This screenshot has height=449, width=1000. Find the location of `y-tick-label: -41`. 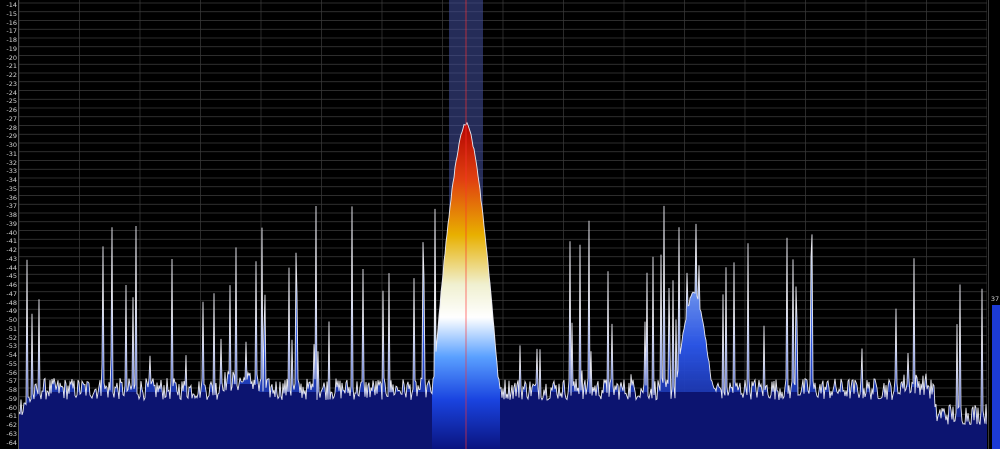

y-tick-label: -41 is located at coordinates (11, 241).